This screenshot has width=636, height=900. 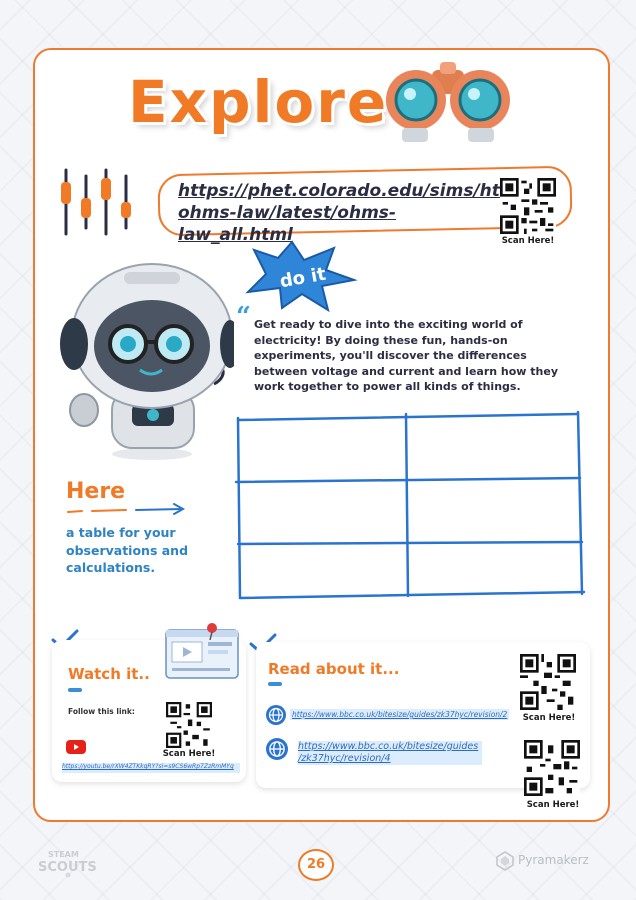 I want to click on bbc-link-2-line2: /zk37hyc/revision/4, so click(x=344, y=758).